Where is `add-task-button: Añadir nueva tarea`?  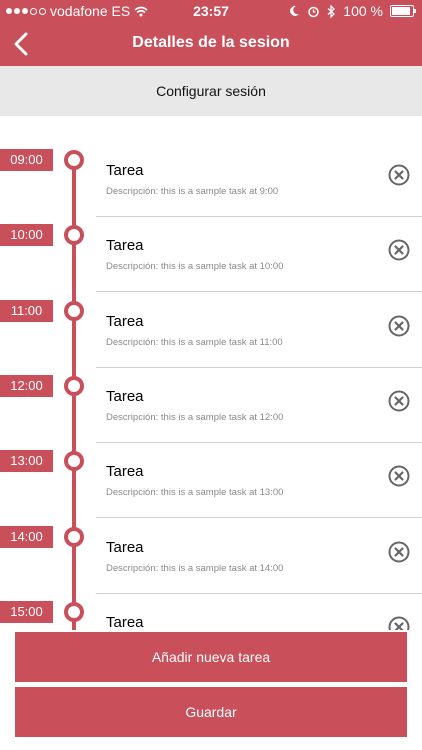 add-task-button: Añadir nueva tarea is located at coordinates (211, 657).